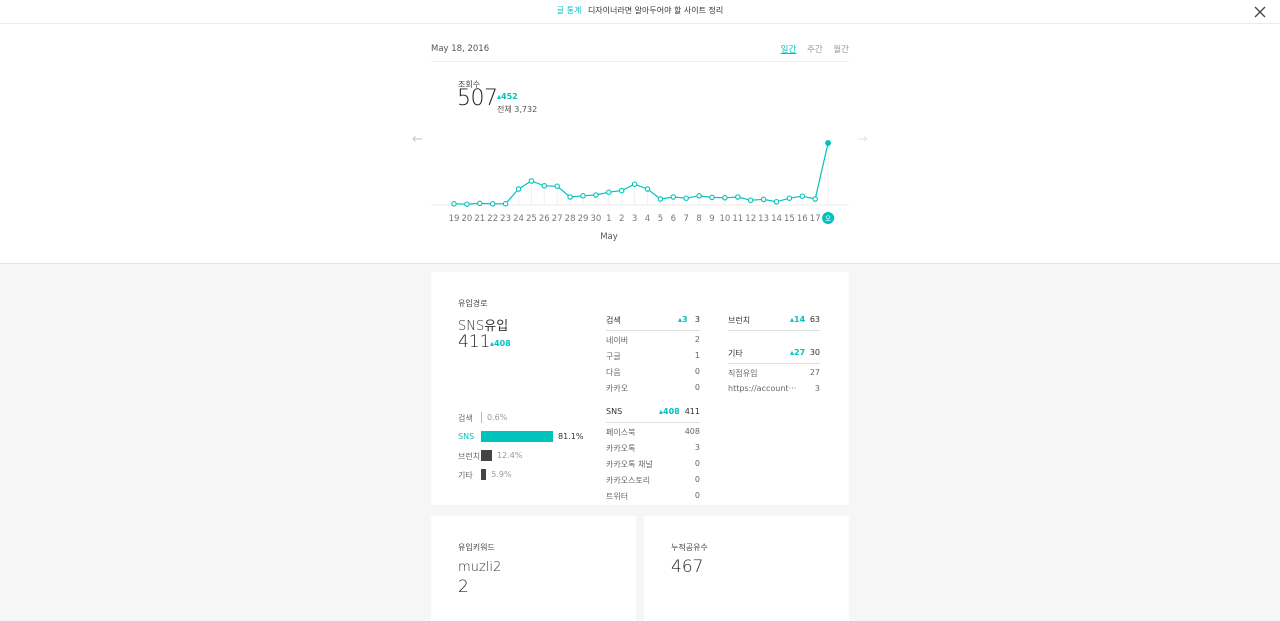 Image resolution: width=1280 pixels, height=621 pixels. What do you see at coordinates (697, 355) in the screenshot?
I see `item-value: 1` at bounding box center [697, 355].